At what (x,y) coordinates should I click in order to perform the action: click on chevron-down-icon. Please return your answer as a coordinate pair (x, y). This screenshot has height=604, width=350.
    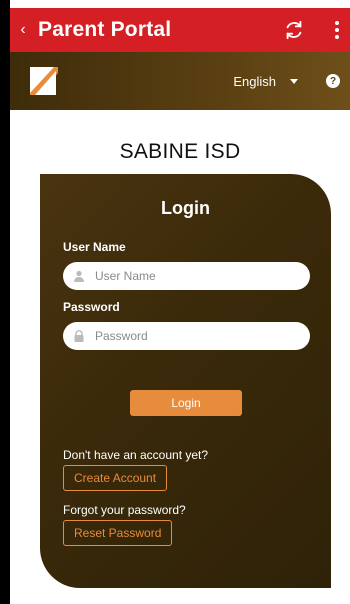
    Looking at the image, I should click on (294, 81).